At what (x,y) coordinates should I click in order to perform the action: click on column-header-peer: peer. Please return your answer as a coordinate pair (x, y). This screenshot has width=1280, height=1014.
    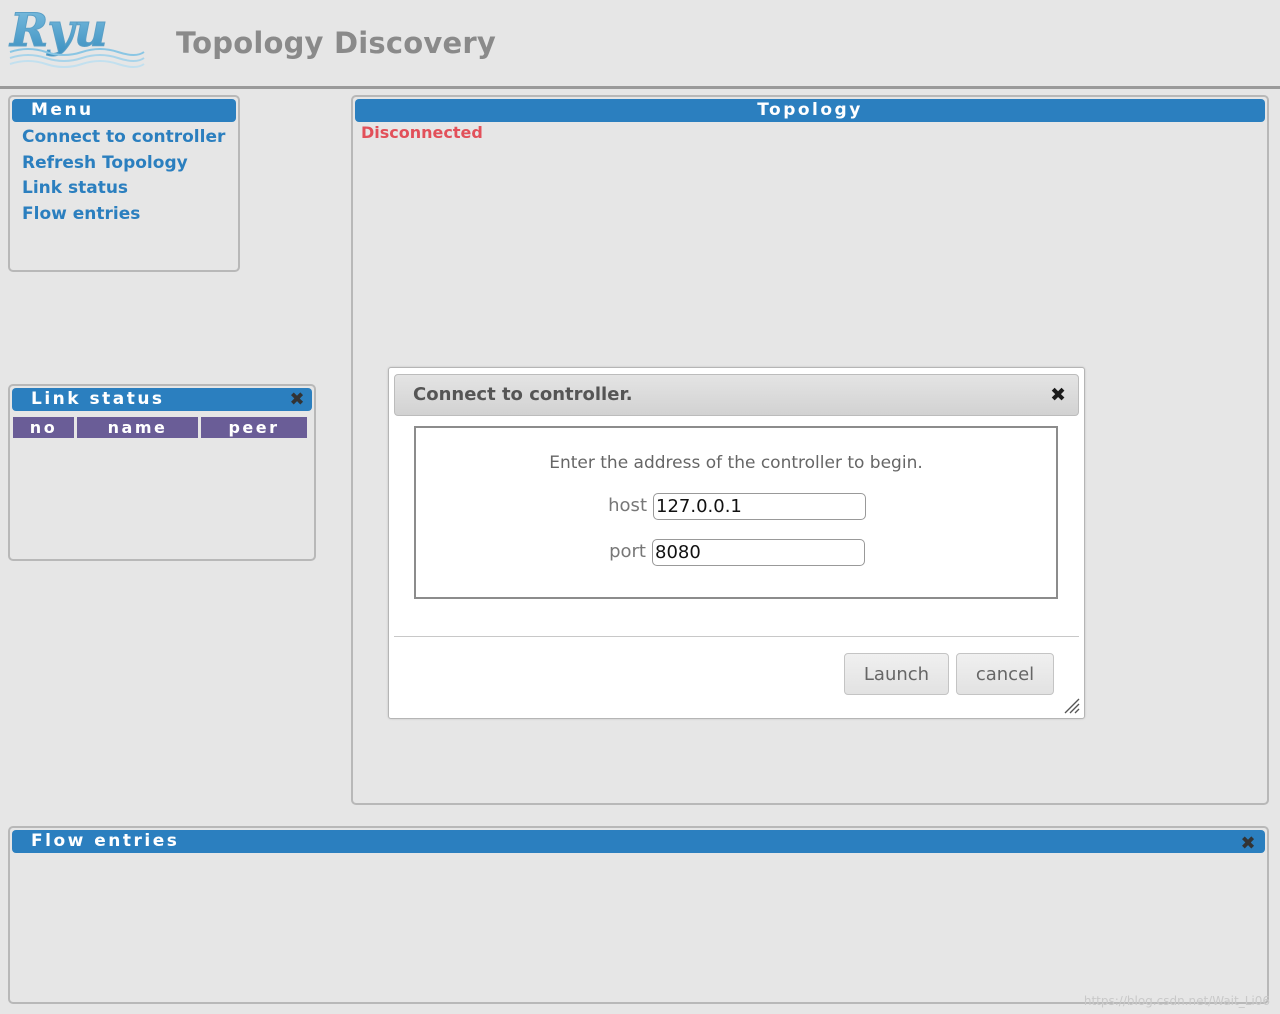
    Looking at the image, I should click on (254, 427).